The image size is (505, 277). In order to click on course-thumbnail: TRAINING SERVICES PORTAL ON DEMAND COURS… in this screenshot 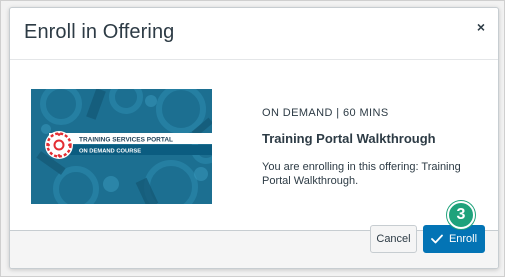, I will do `click(121, 146)`.